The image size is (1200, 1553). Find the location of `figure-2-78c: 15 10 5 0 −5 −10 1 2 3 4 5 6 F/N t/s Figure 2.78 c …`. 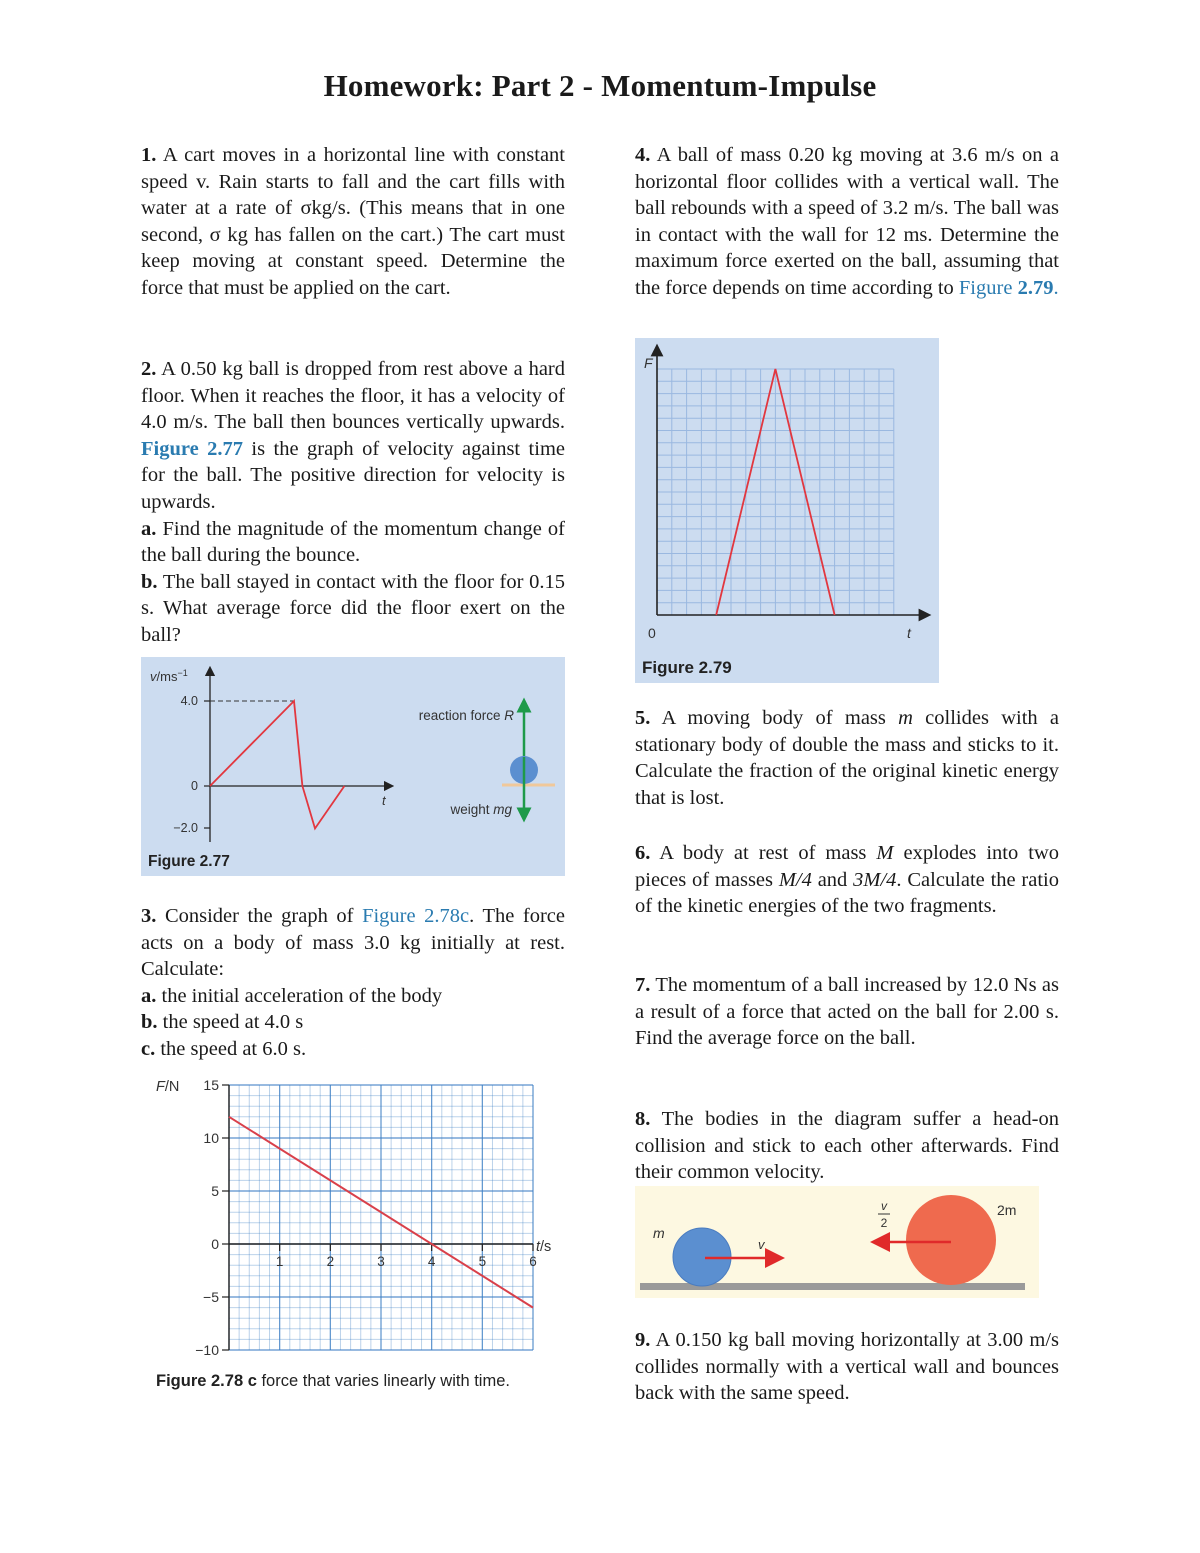

figure-2-78c: 15 10 5 0 −5 −10 1 2 3 4 5 6 F/N t/s Figure 2.78 c … is located at coordinates (356, 1235).